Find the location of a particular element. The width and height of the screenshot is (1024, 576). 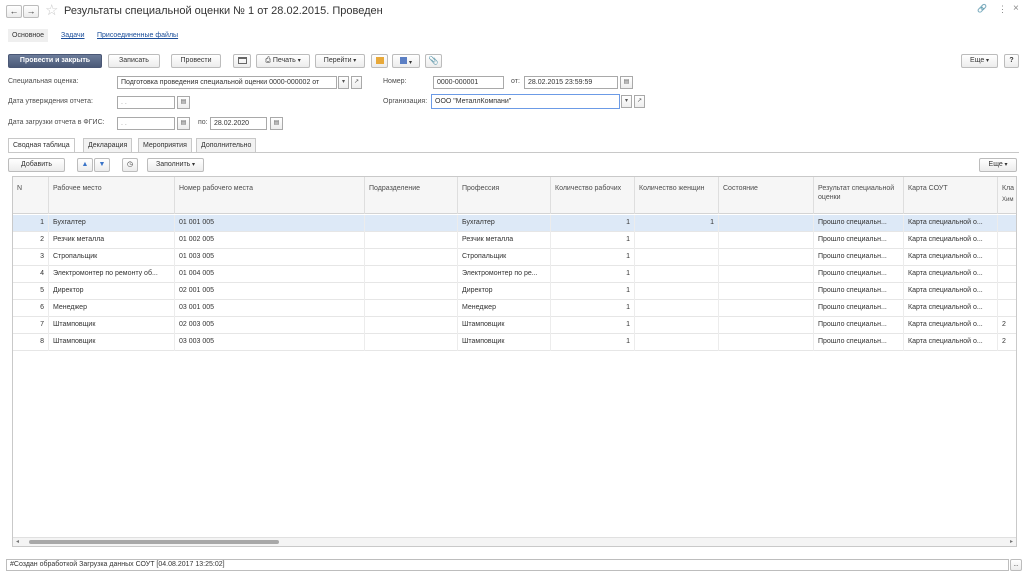

cell-n: 5 is located at coordinates (31, 291).